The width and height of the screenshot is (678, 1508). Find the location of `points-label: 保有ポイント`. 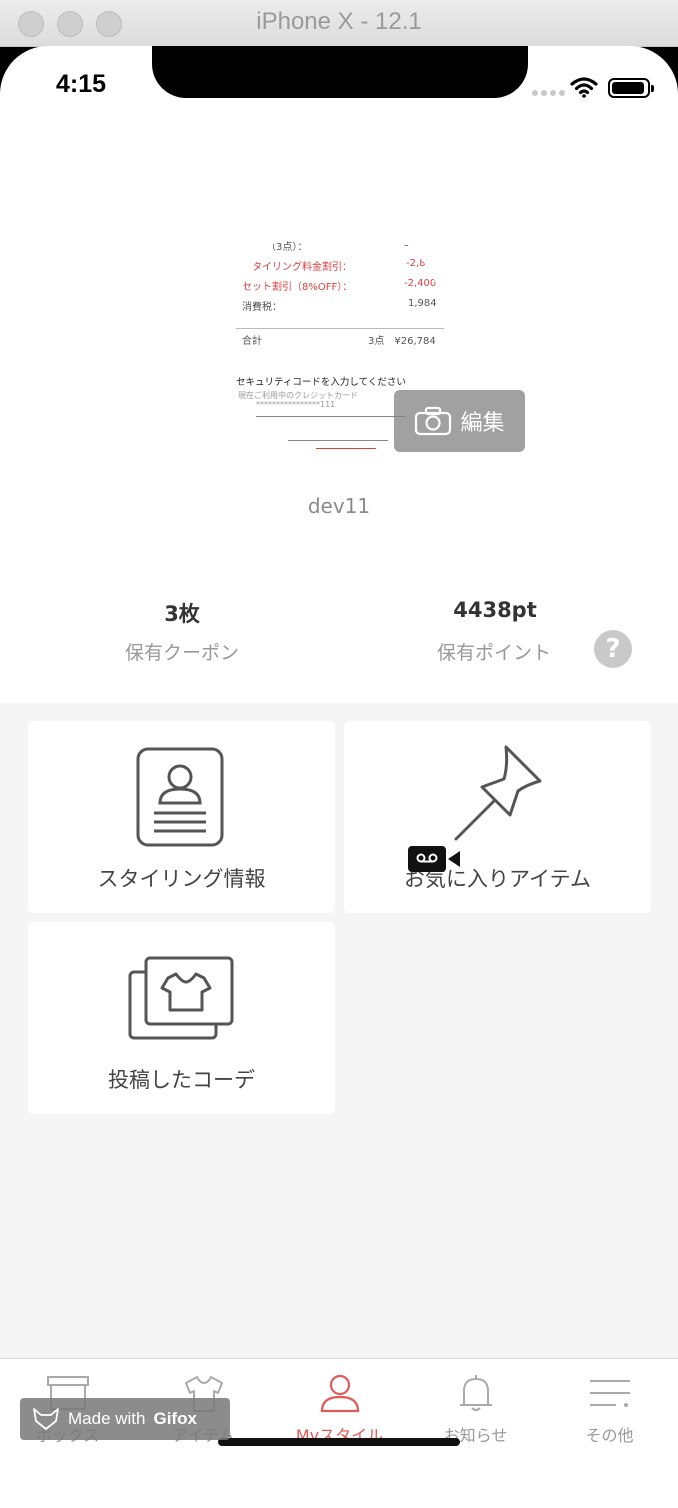

points-label: 保有ポイント is located at coordinates (494, 651).